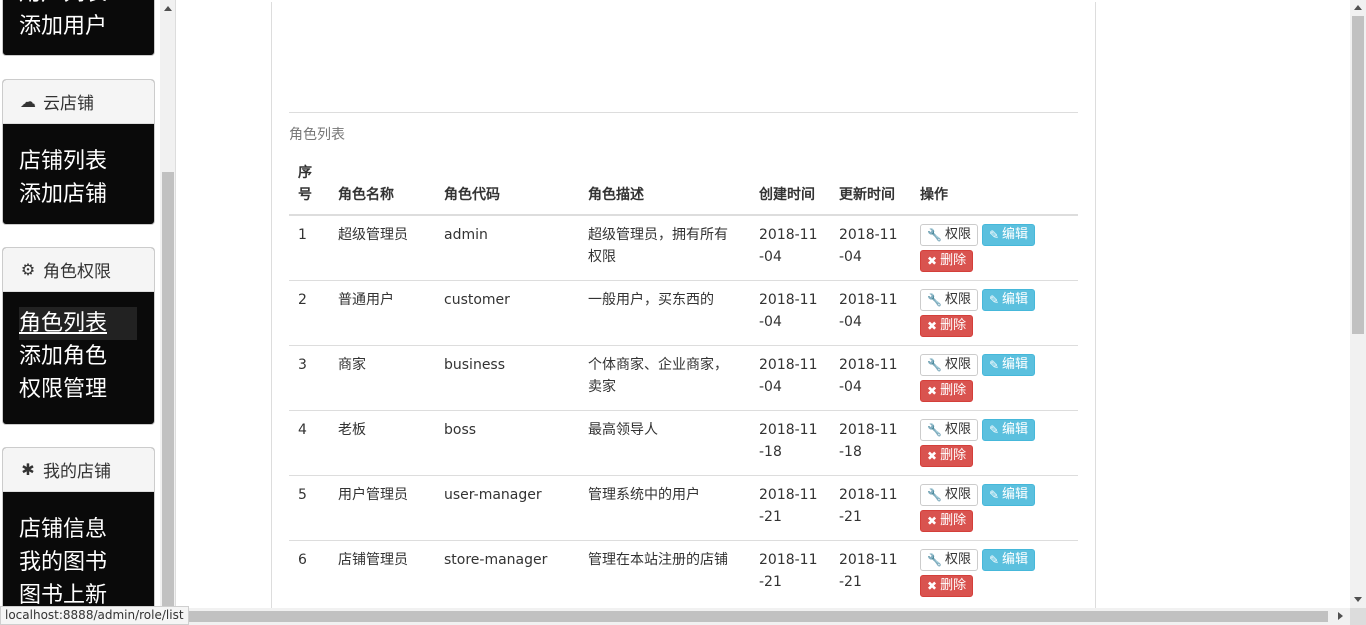  I want to click on scroll-right-arrow-icon, so click(1340, 616).